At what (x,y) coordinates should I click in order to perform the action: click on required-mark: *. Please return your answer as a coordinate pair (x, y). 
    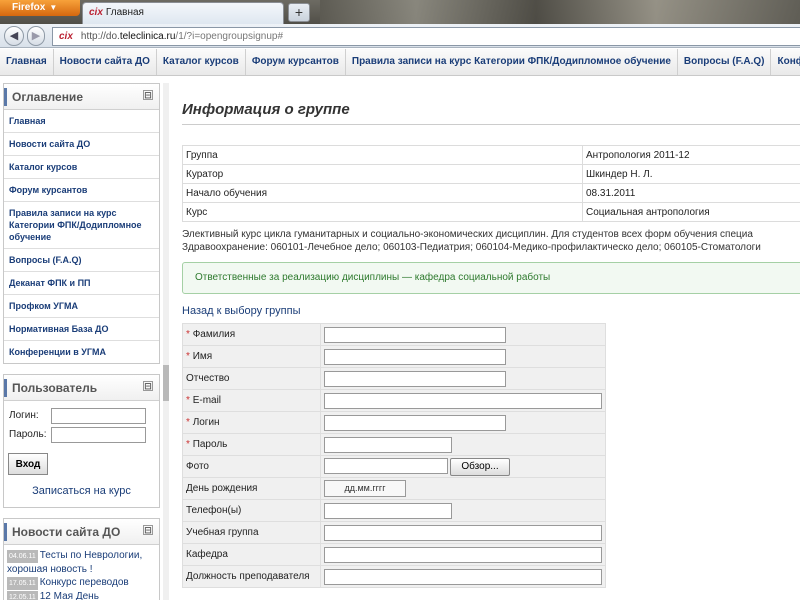
    Looking at the image, I should click on (188, 334).